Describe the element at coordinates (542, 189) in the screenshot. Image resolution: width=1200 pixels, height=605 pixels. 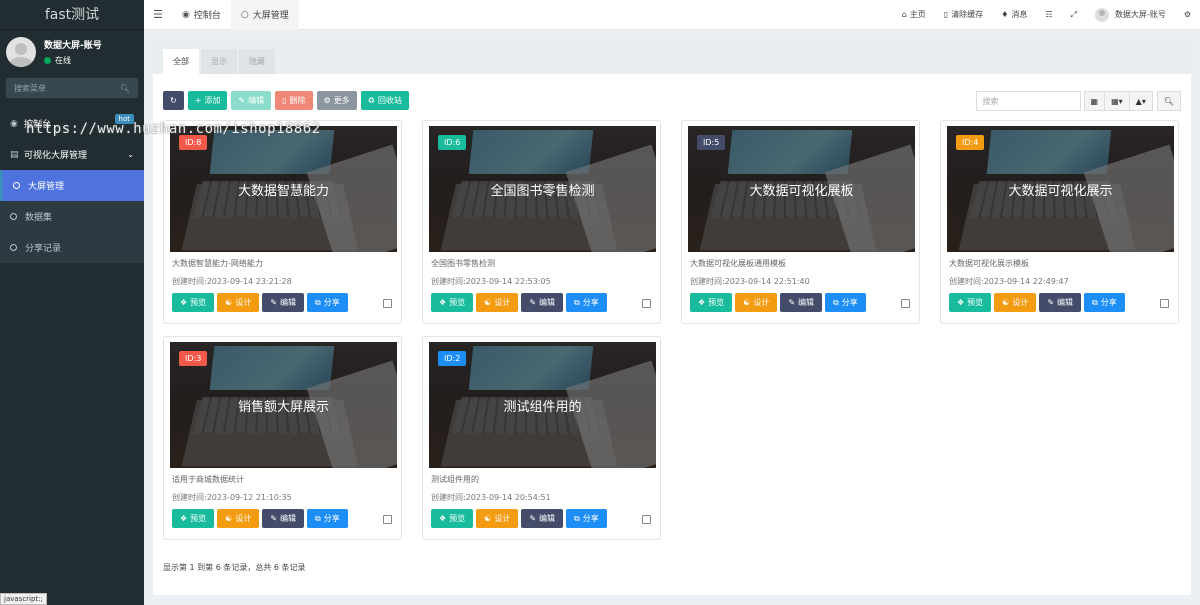
I see `screen-thumbnail: 全国图书零售检测 ID:6` at that location.